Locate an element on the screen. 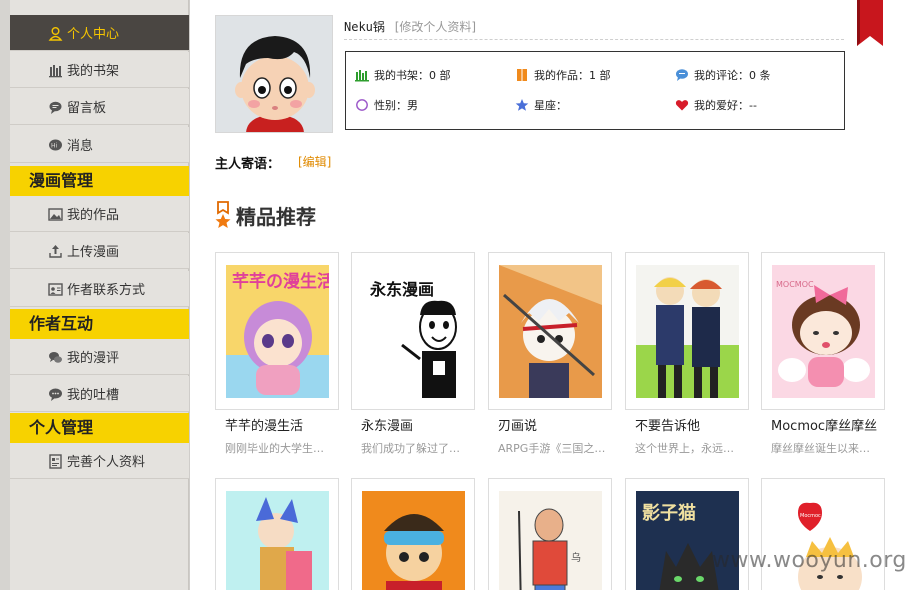 The width and height of the screenshot is (919, 590). watermark-text: www.wooyun.org is located at coordinates (809, 560).